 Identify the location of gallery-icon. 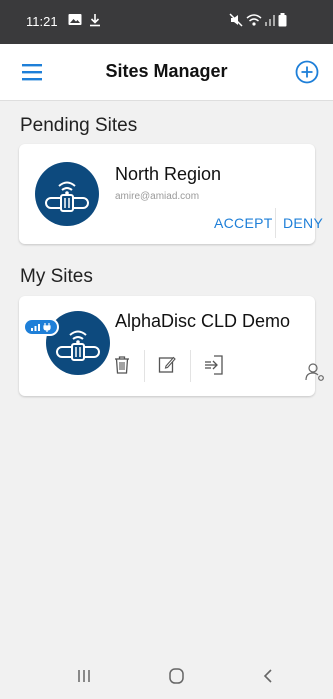
(75, 22).